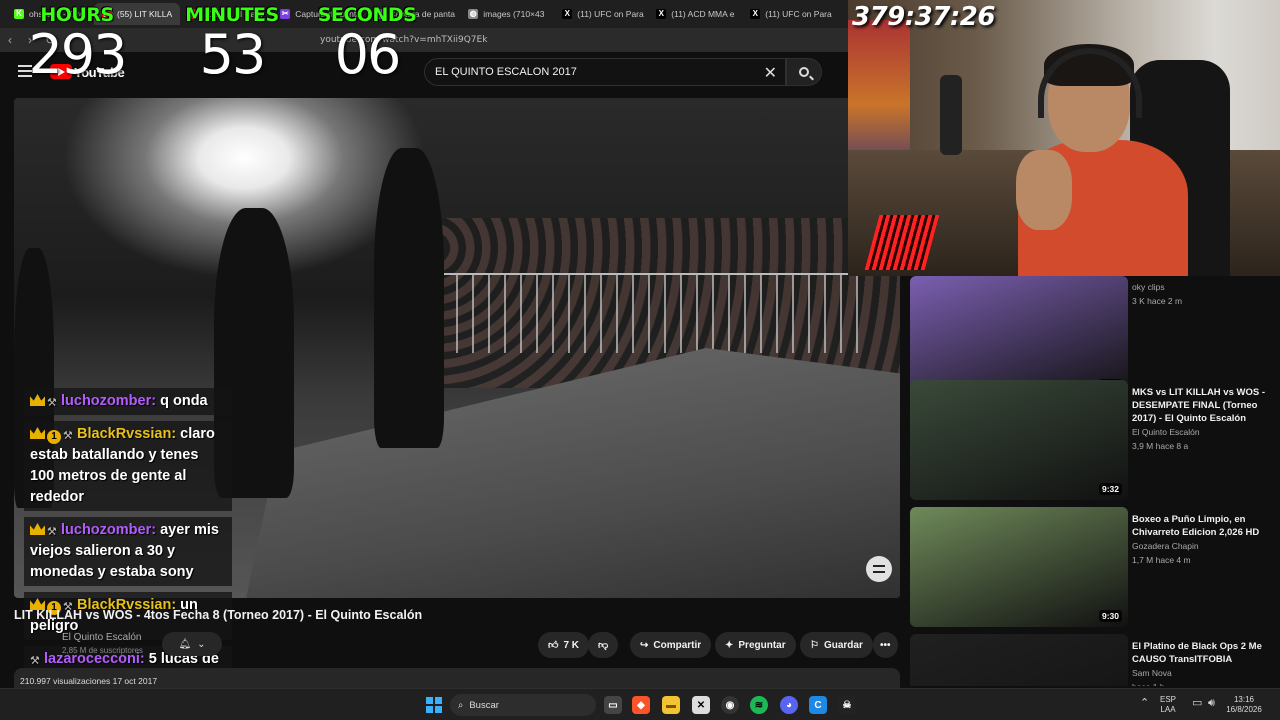 The image size is (1280, 720). Describe the element at coordinates (184, 401) in the screenshot. I see `chat-text: q onda` at that location.